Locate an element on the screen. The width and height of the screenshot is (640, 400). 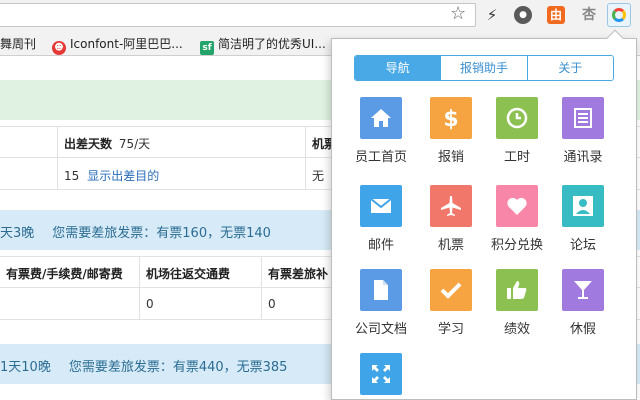
mail-icon is located at coordinates (381, 206).